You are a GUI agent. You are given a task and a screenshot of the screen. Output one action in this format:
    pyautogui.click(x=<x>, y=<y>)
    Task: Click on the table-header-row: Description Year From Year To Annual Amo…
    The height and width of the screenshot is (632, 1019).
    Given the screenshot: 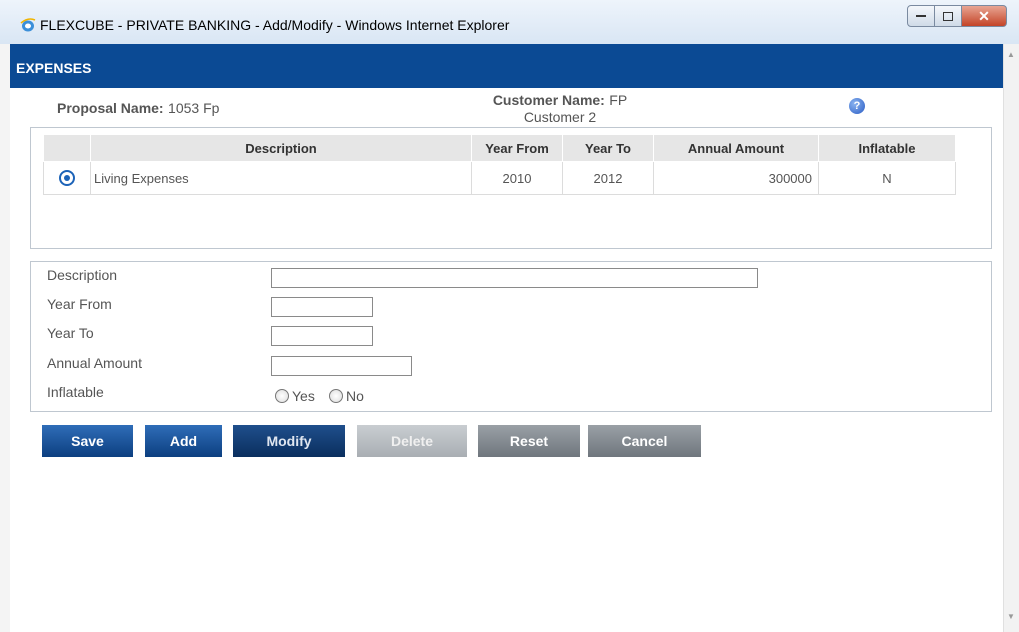 What is the action you would take?
    pyautogui.click(x=499, y=148)
    